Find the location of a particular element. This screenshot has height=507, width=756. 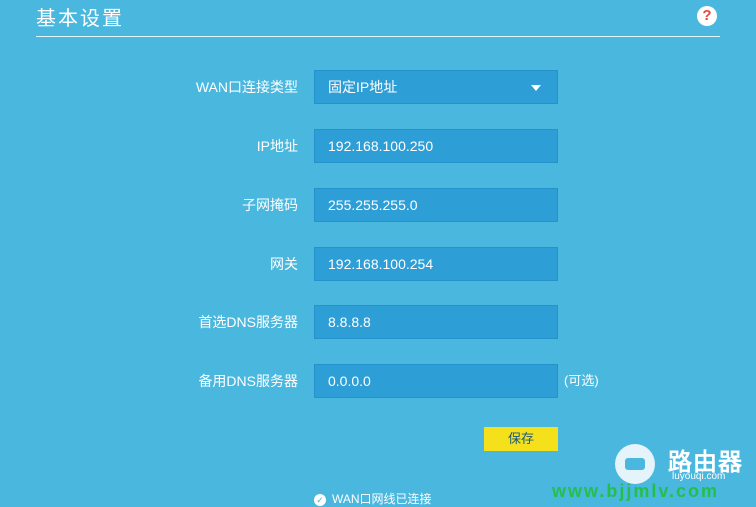

primary-dns-label: 首选DNS服务器 is located at coordinates (248, 322).